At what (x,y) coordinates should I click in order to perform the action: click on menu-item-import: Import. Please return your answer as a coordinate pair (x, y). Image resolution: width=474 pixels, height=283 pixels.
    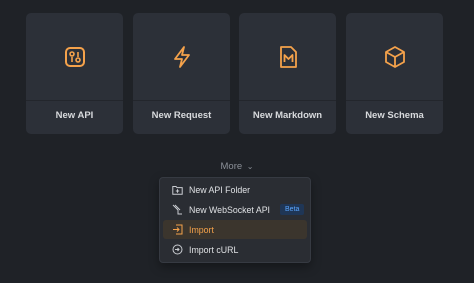
    Looking at the image, I should click on (235, 229).